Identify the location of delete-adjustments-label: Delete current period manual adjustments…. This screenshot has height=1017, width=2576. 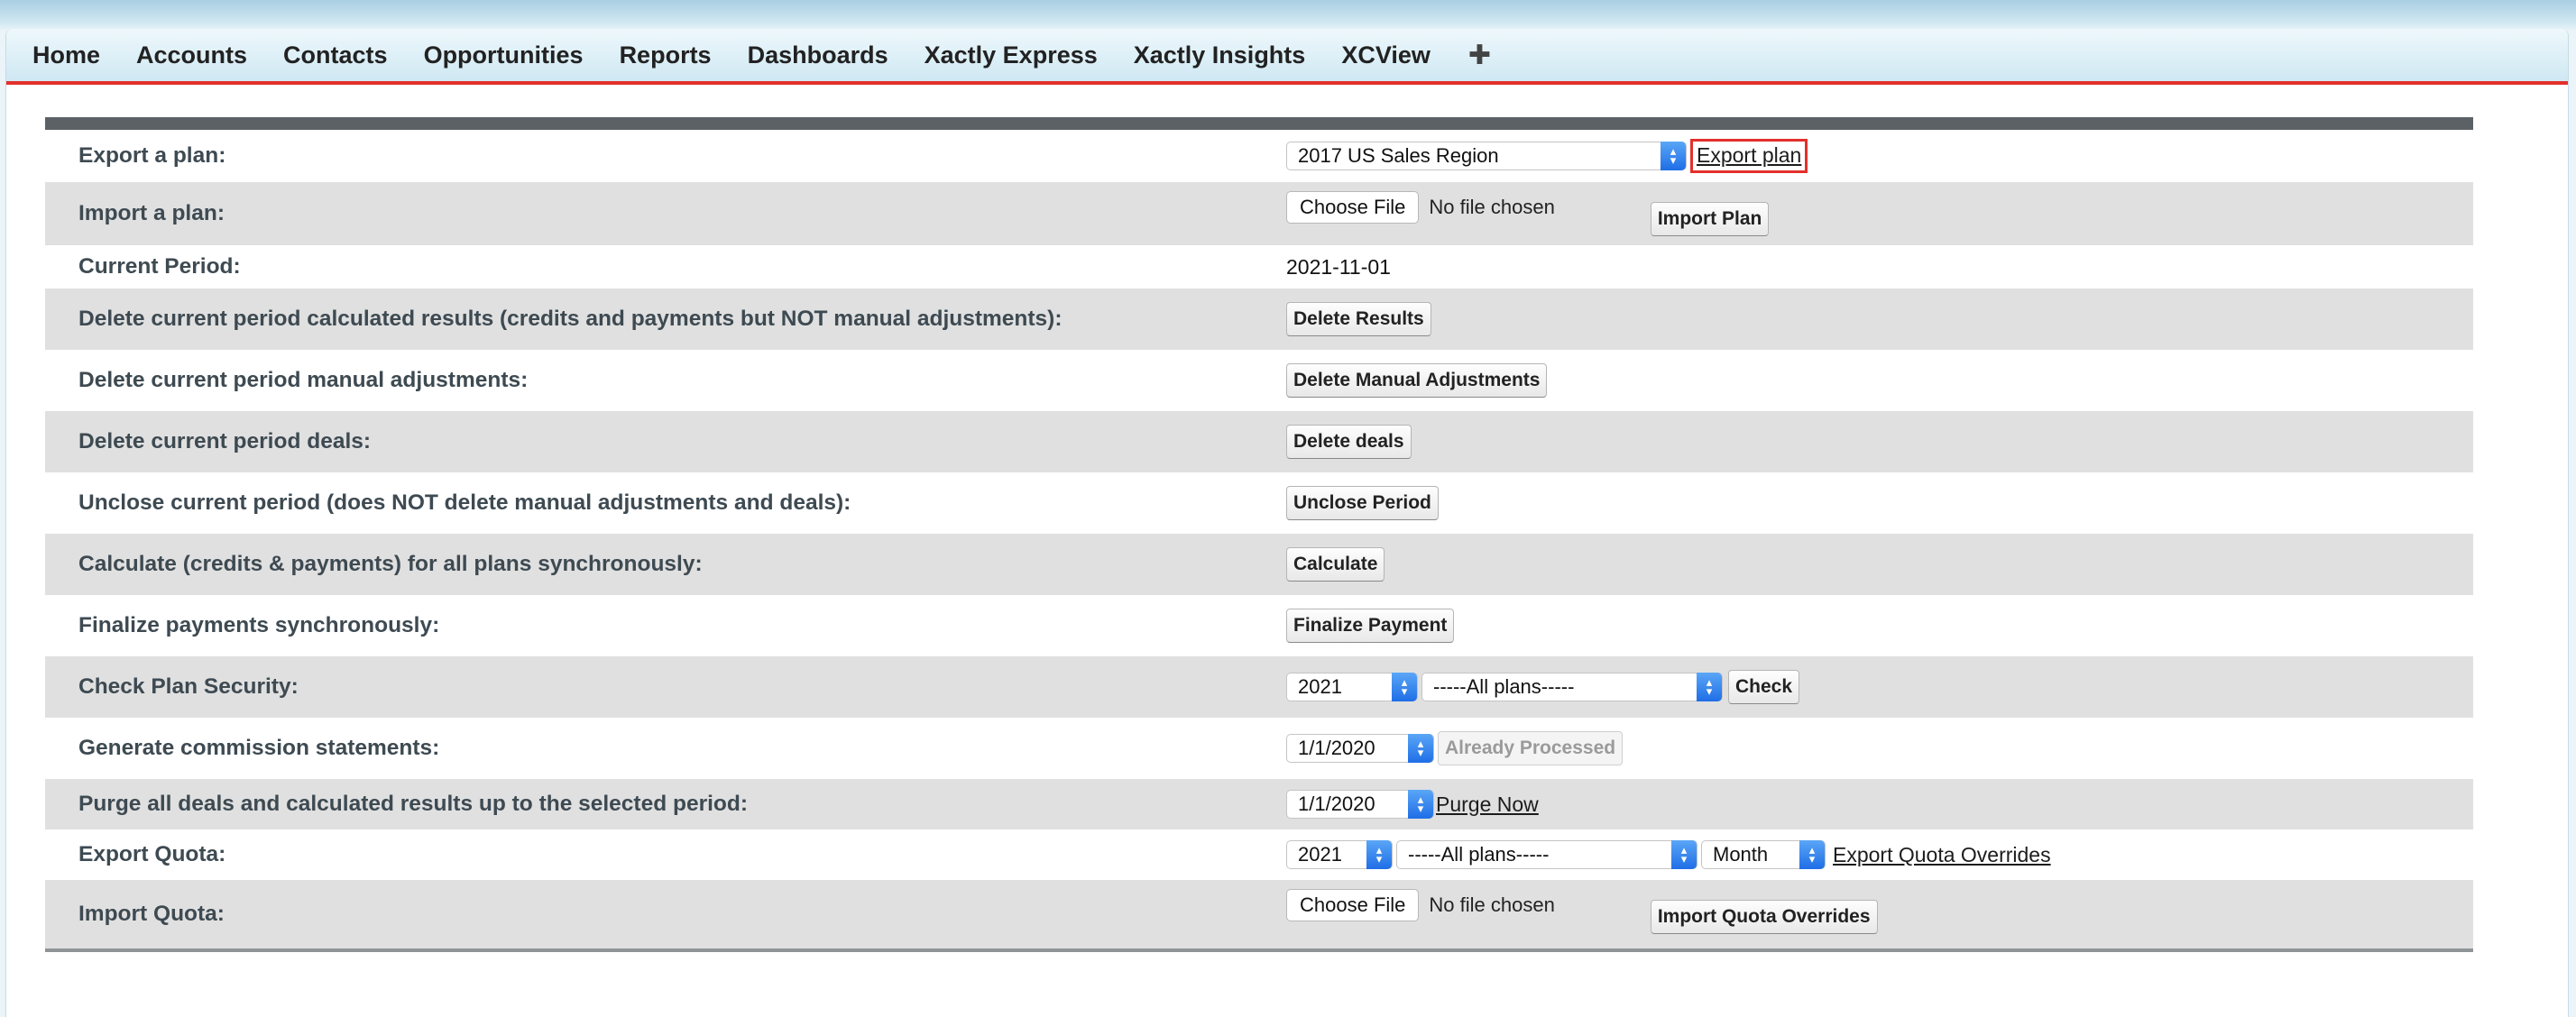
(303, 380).